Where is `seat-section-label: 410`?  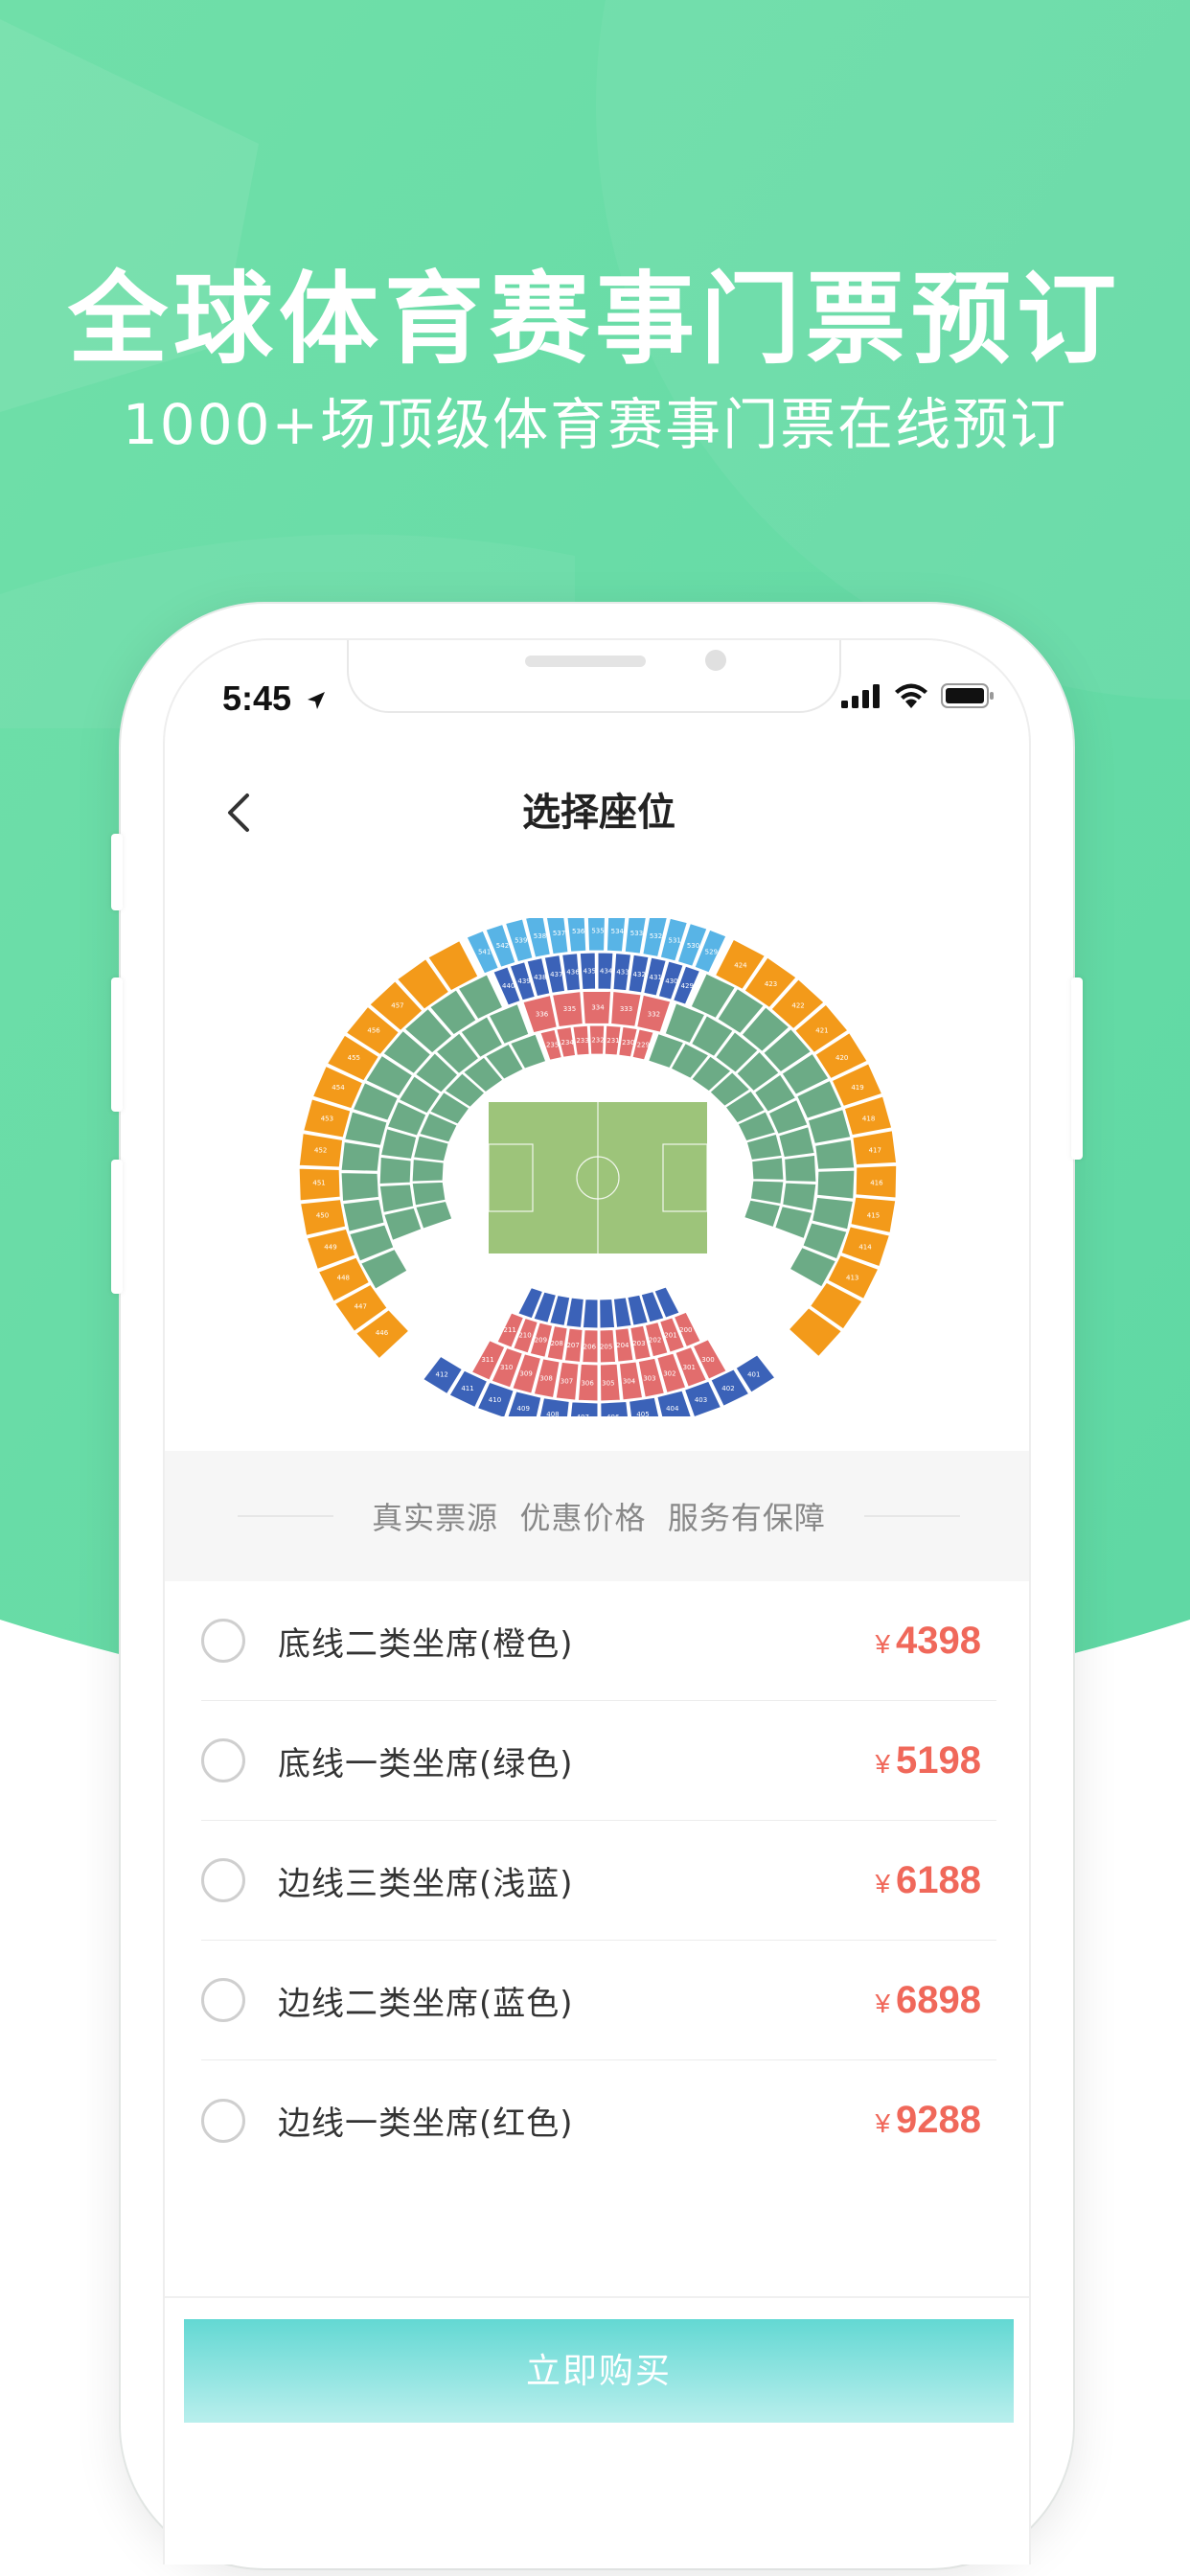 seat-section-label: 410 is located at coordinates (495, 1400).